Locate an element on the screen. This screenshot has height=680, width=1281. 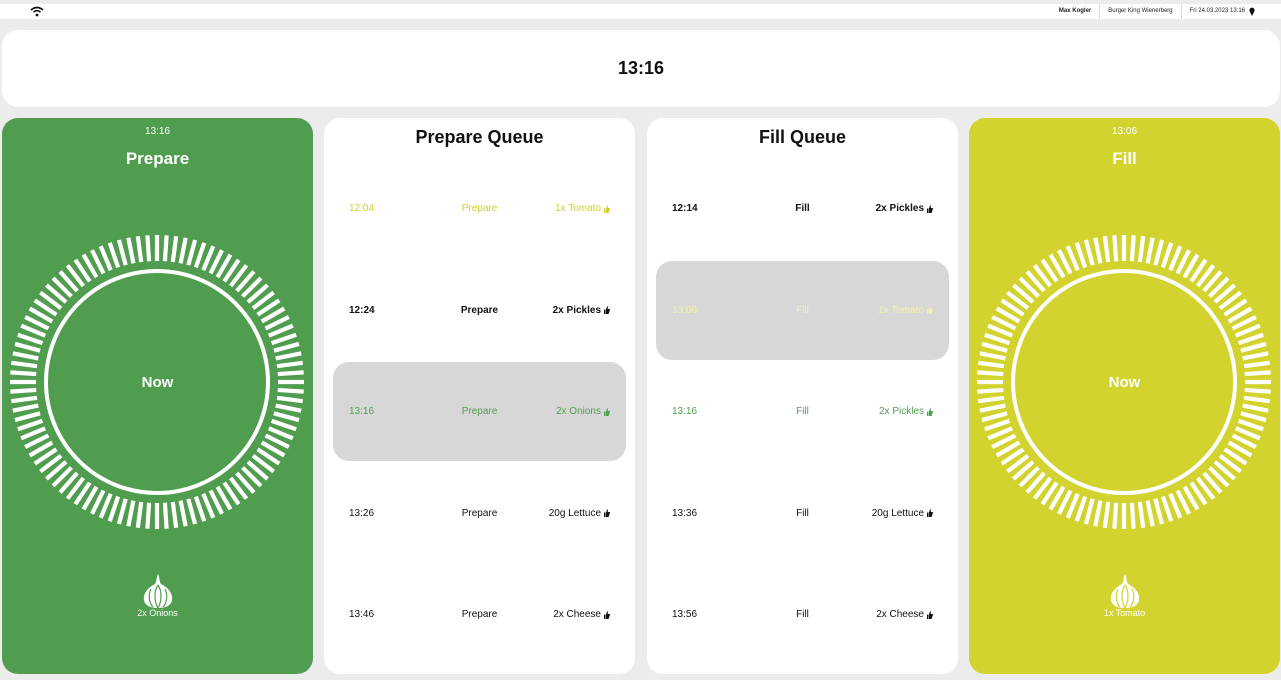
header-clock: 13:16 is located at coordinates (641, 68).